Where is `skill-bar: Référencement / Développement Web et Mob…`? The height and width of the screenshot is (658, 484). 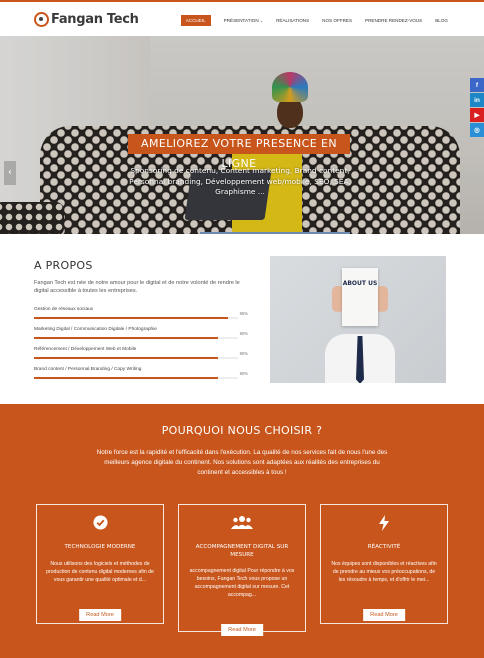
skill-bar: Référencement / Développement Web et Mob… is located at coordinates (141, 353).